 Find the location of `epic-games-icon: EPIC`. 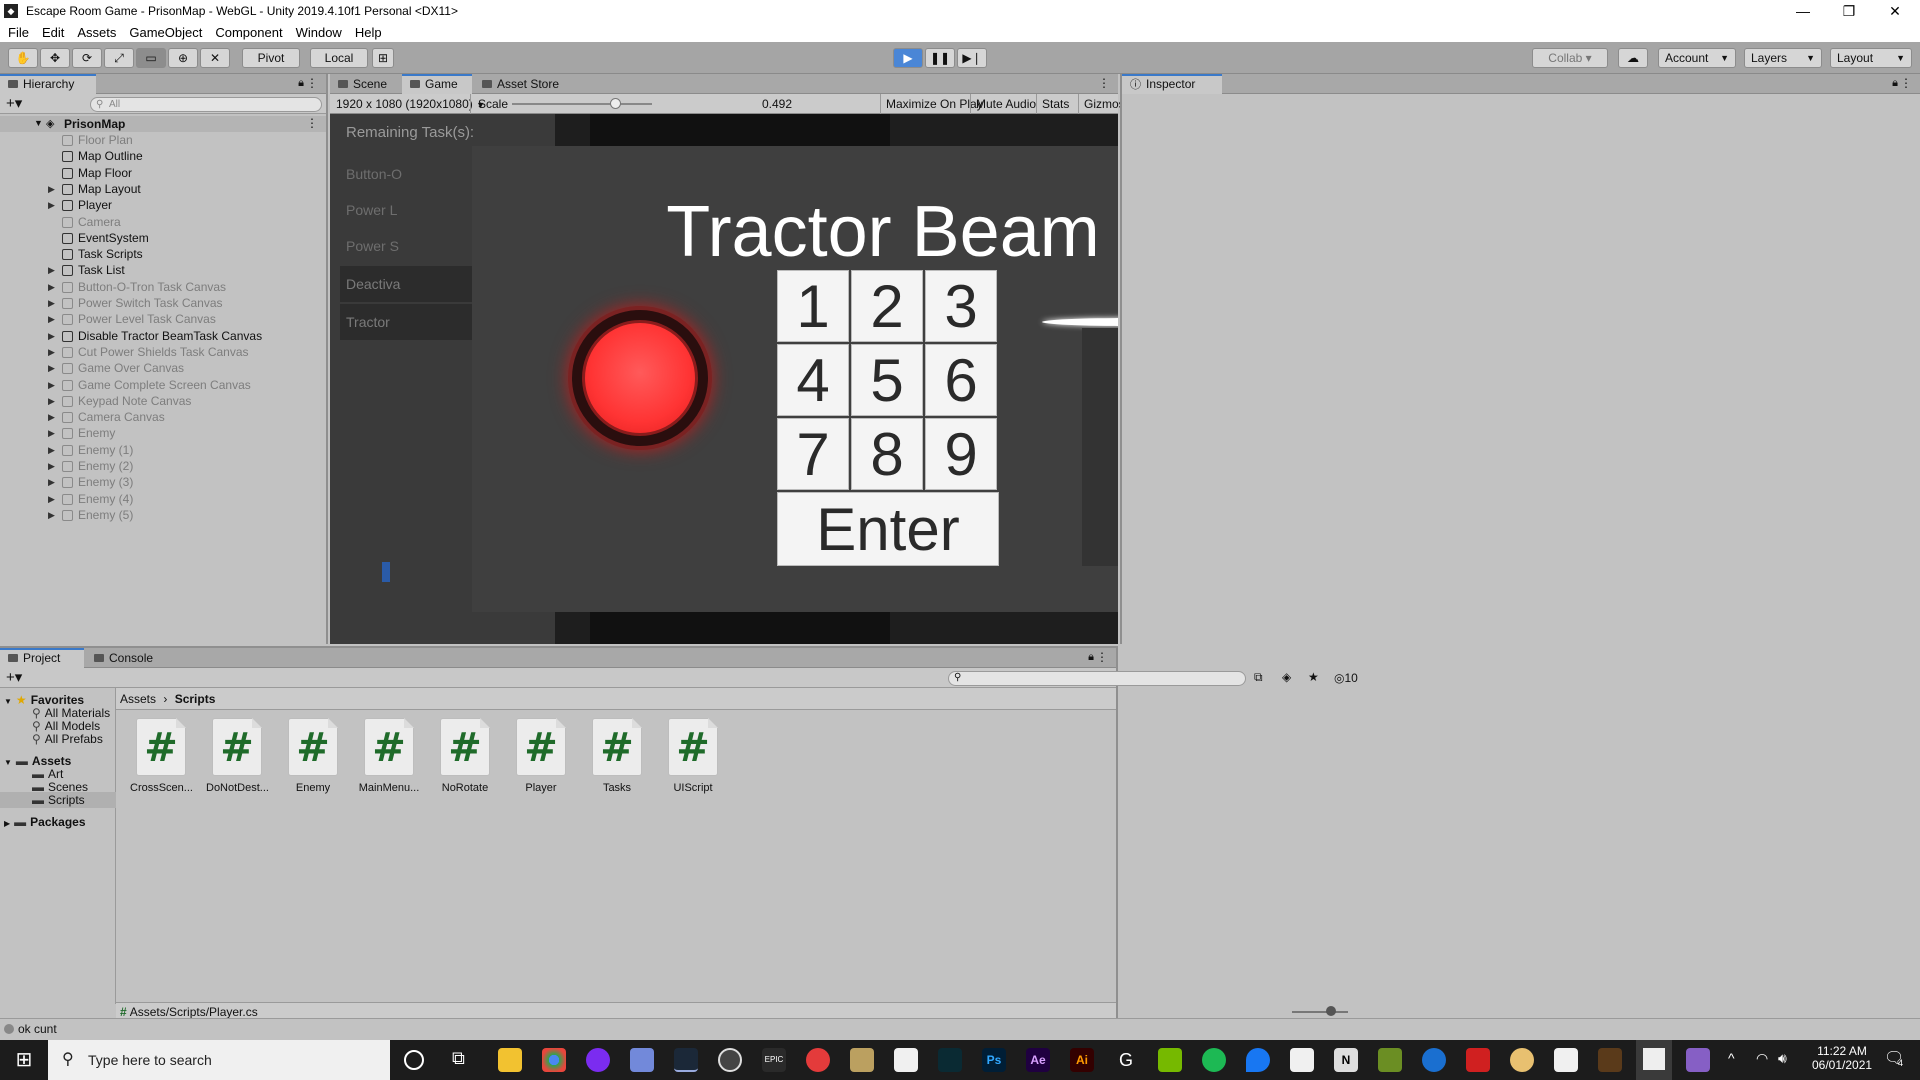

epic-games-icon: EPIC is located at coordinates (774, 1060).